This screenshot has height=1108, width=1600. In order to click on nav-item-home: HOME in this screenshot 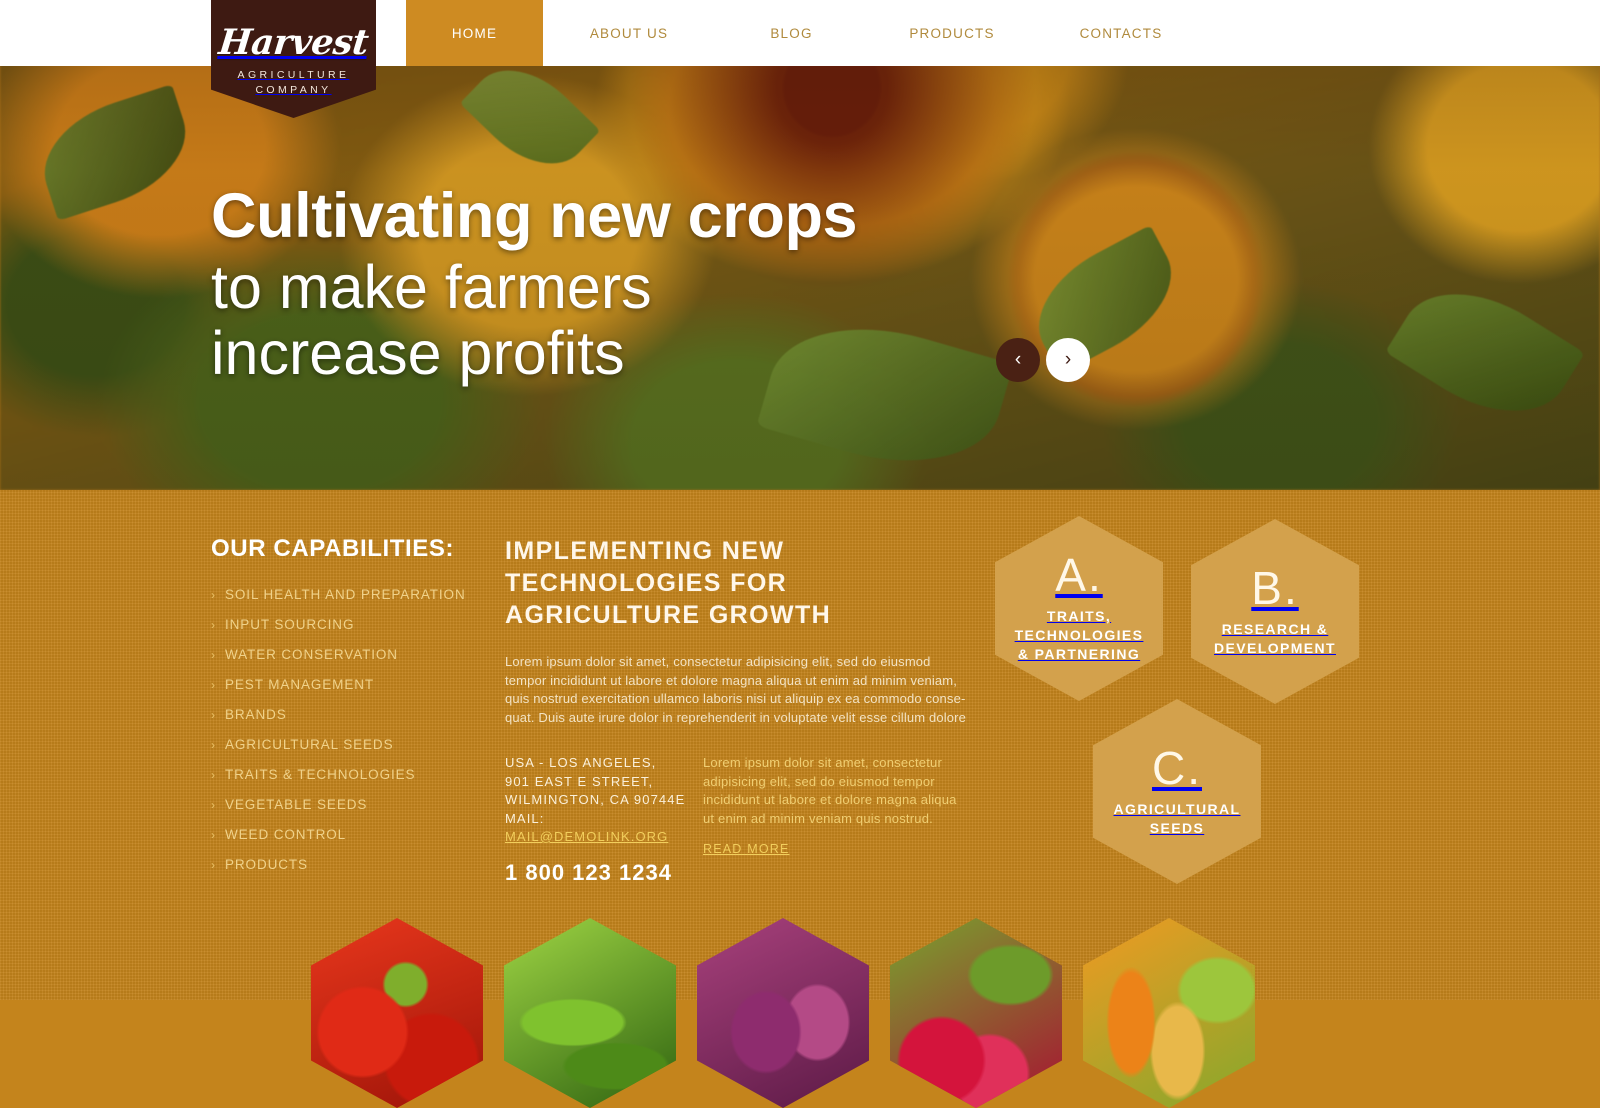, I will do `click(474, 33)`.